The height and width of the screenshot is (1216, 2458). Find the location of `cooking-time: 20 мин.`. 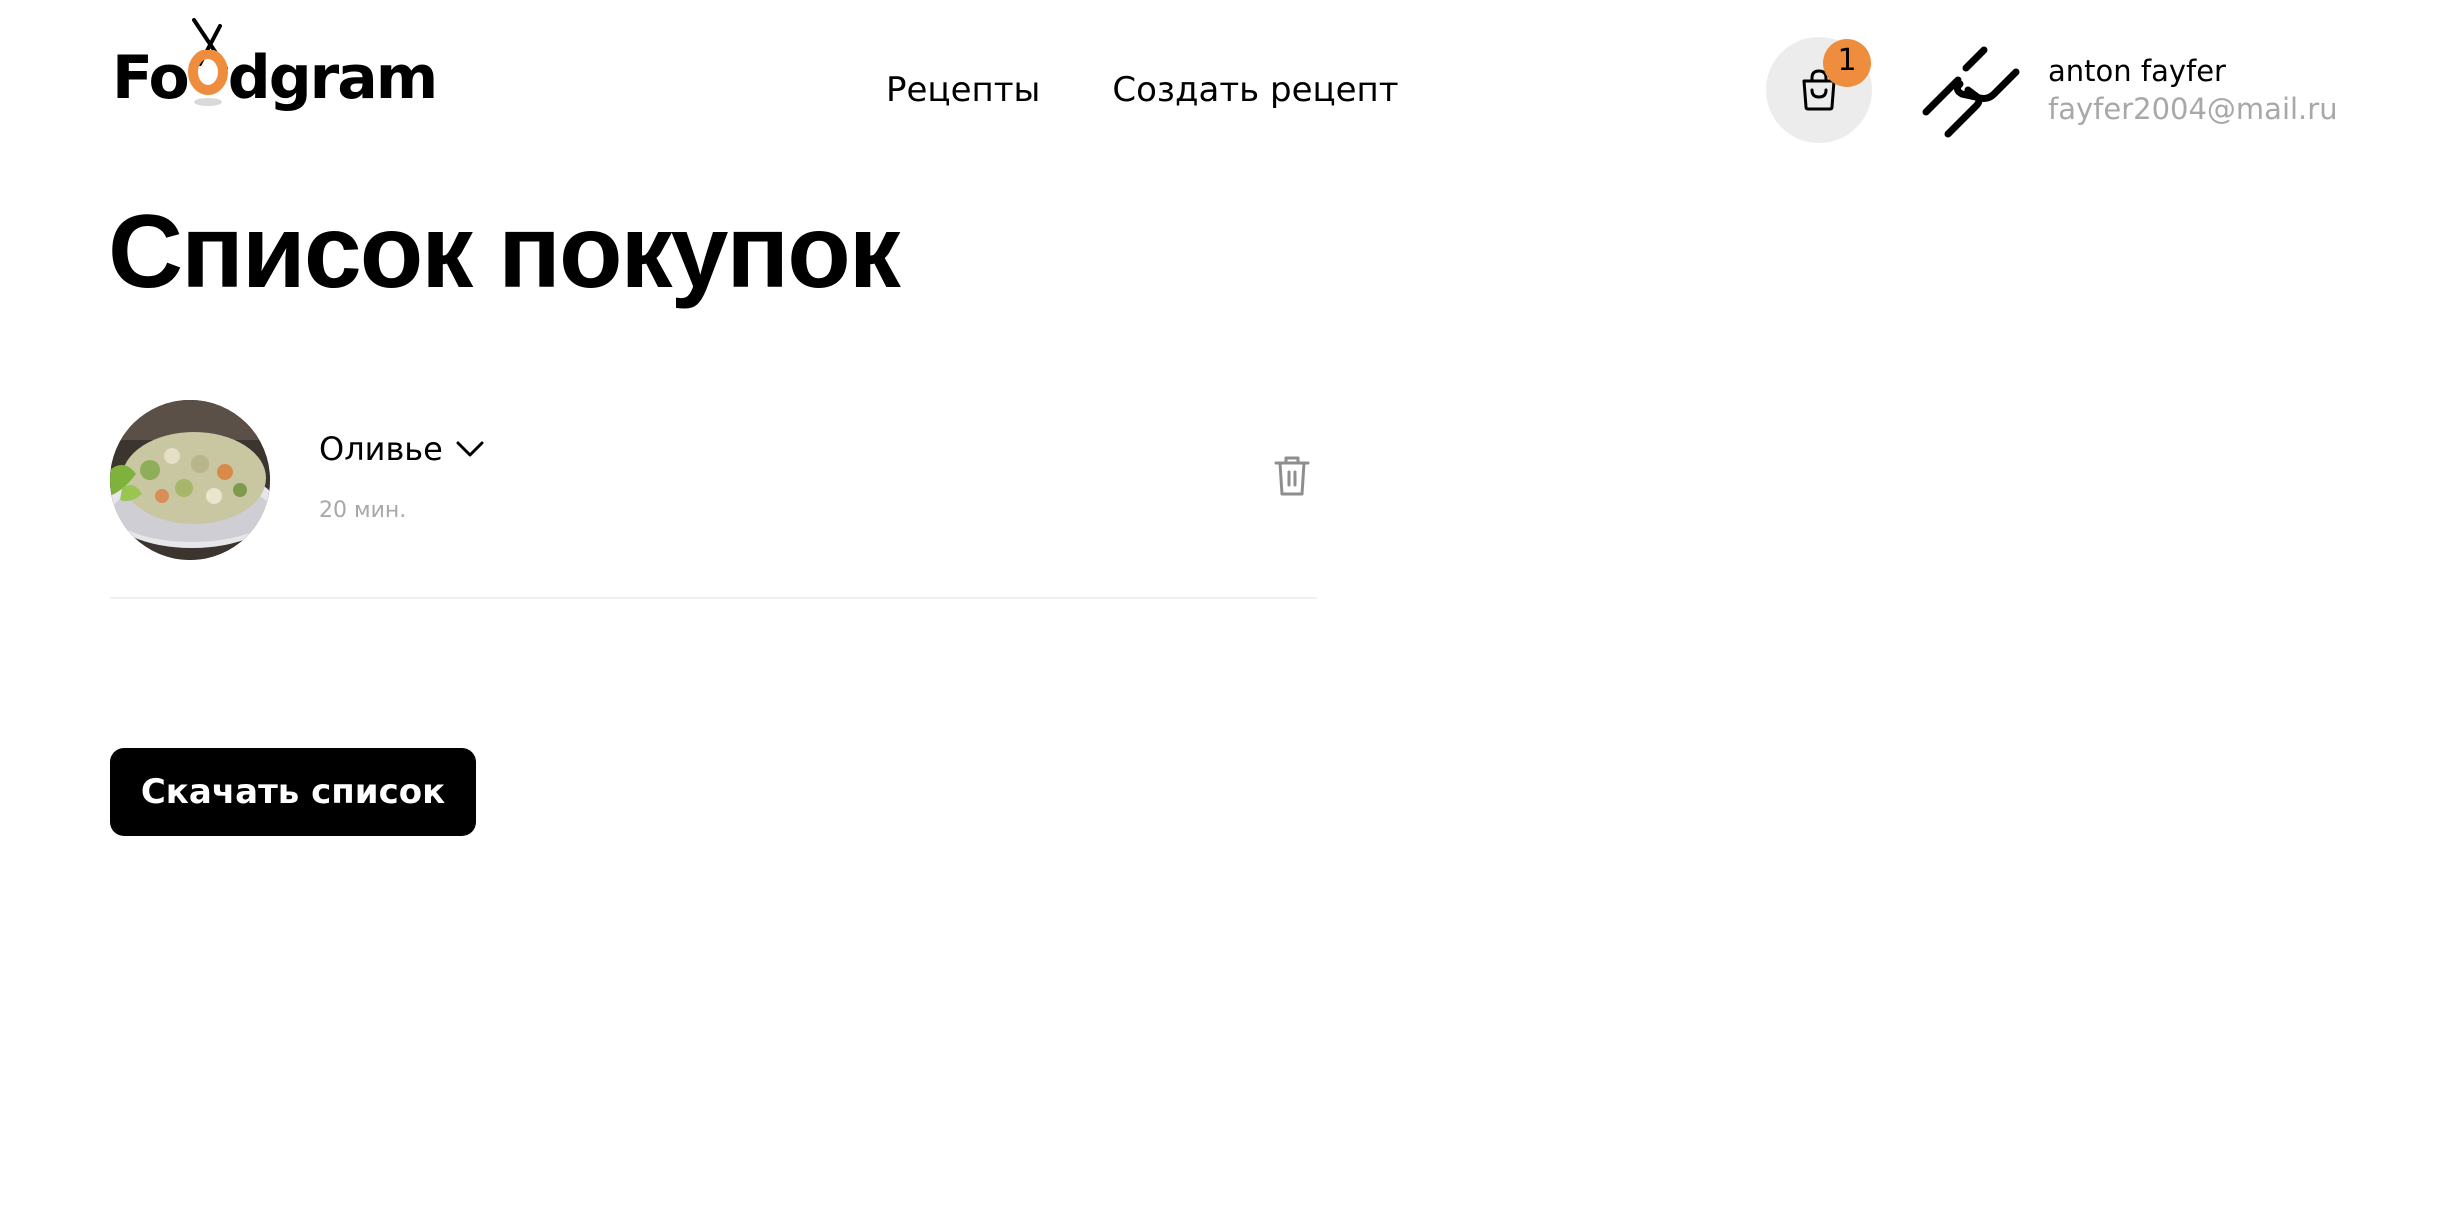

cooking-time: 20 мин. is located at coordinates (363, 510).